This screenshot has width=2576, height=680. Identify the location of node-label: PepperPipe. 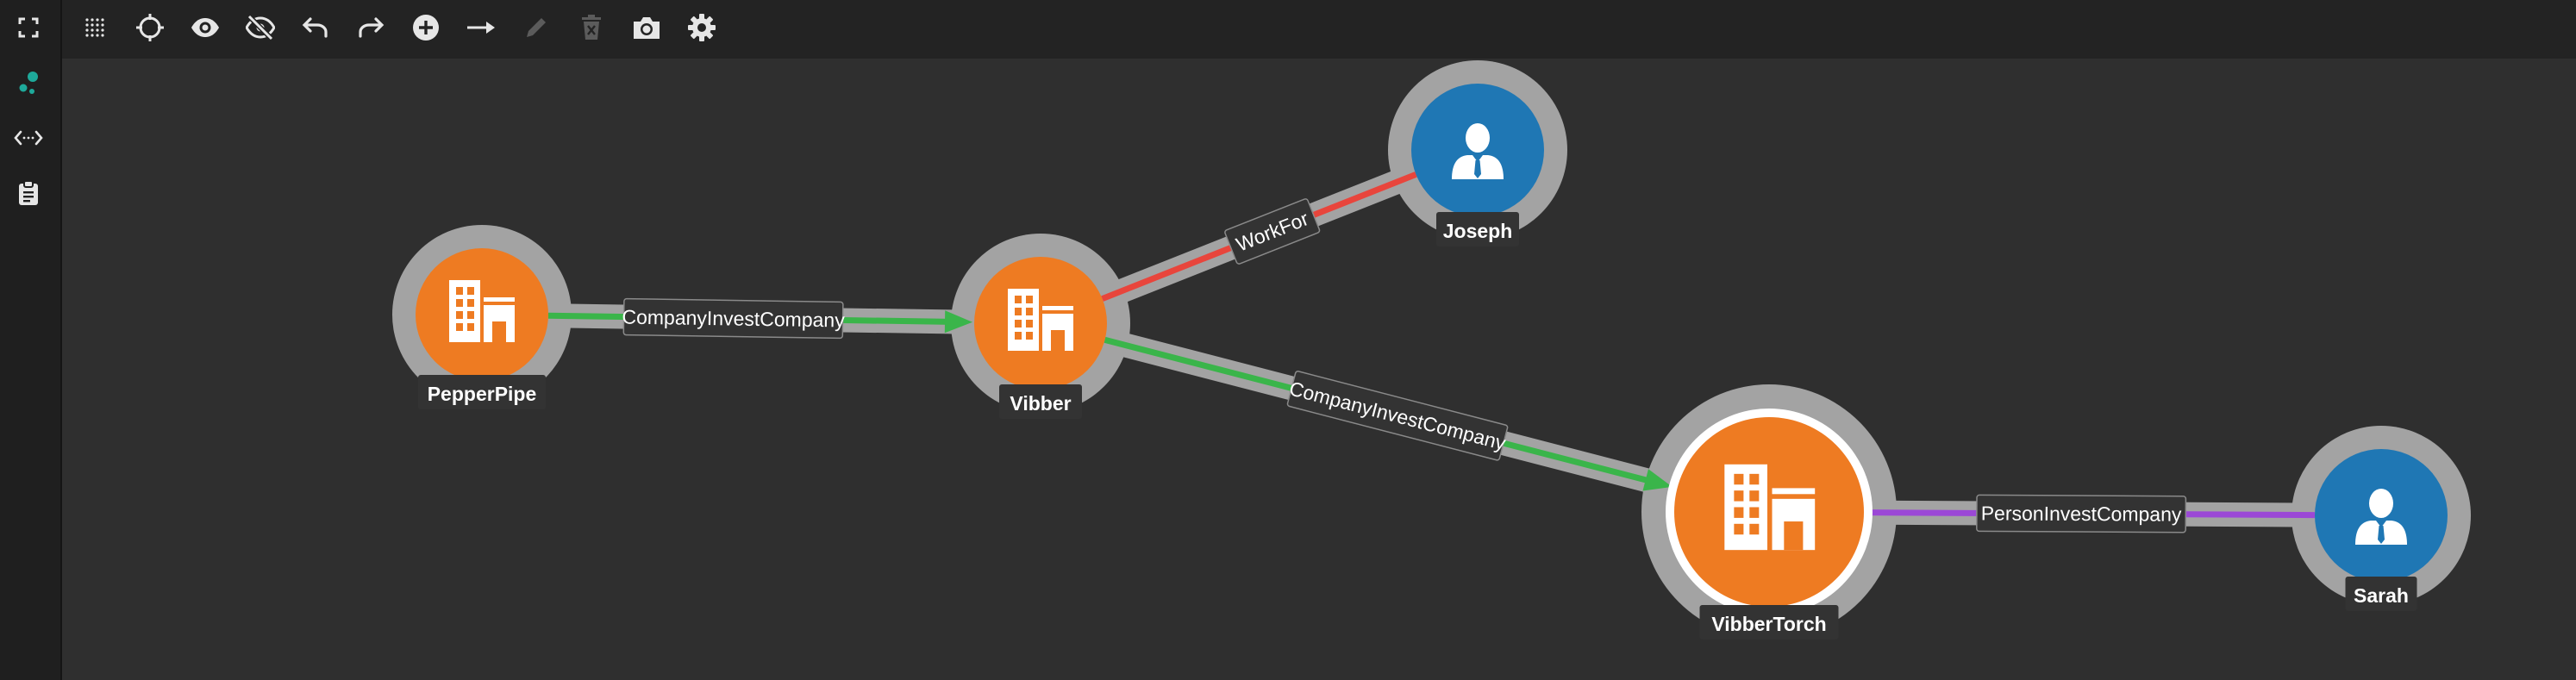
(483, 394).